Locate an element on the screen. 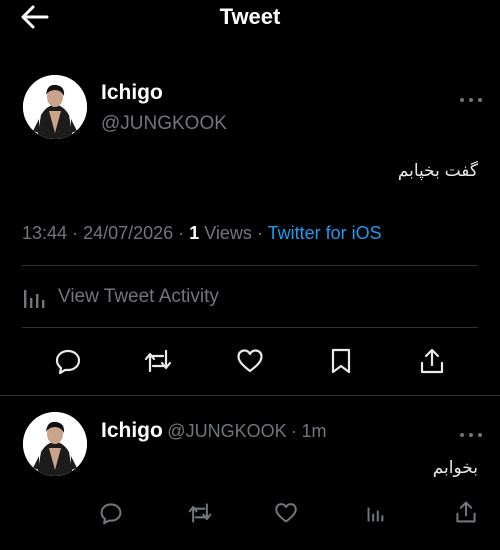 The height and width of the screenshot is (550, 500). bookmark-icon is located at coordinates (341, 361).